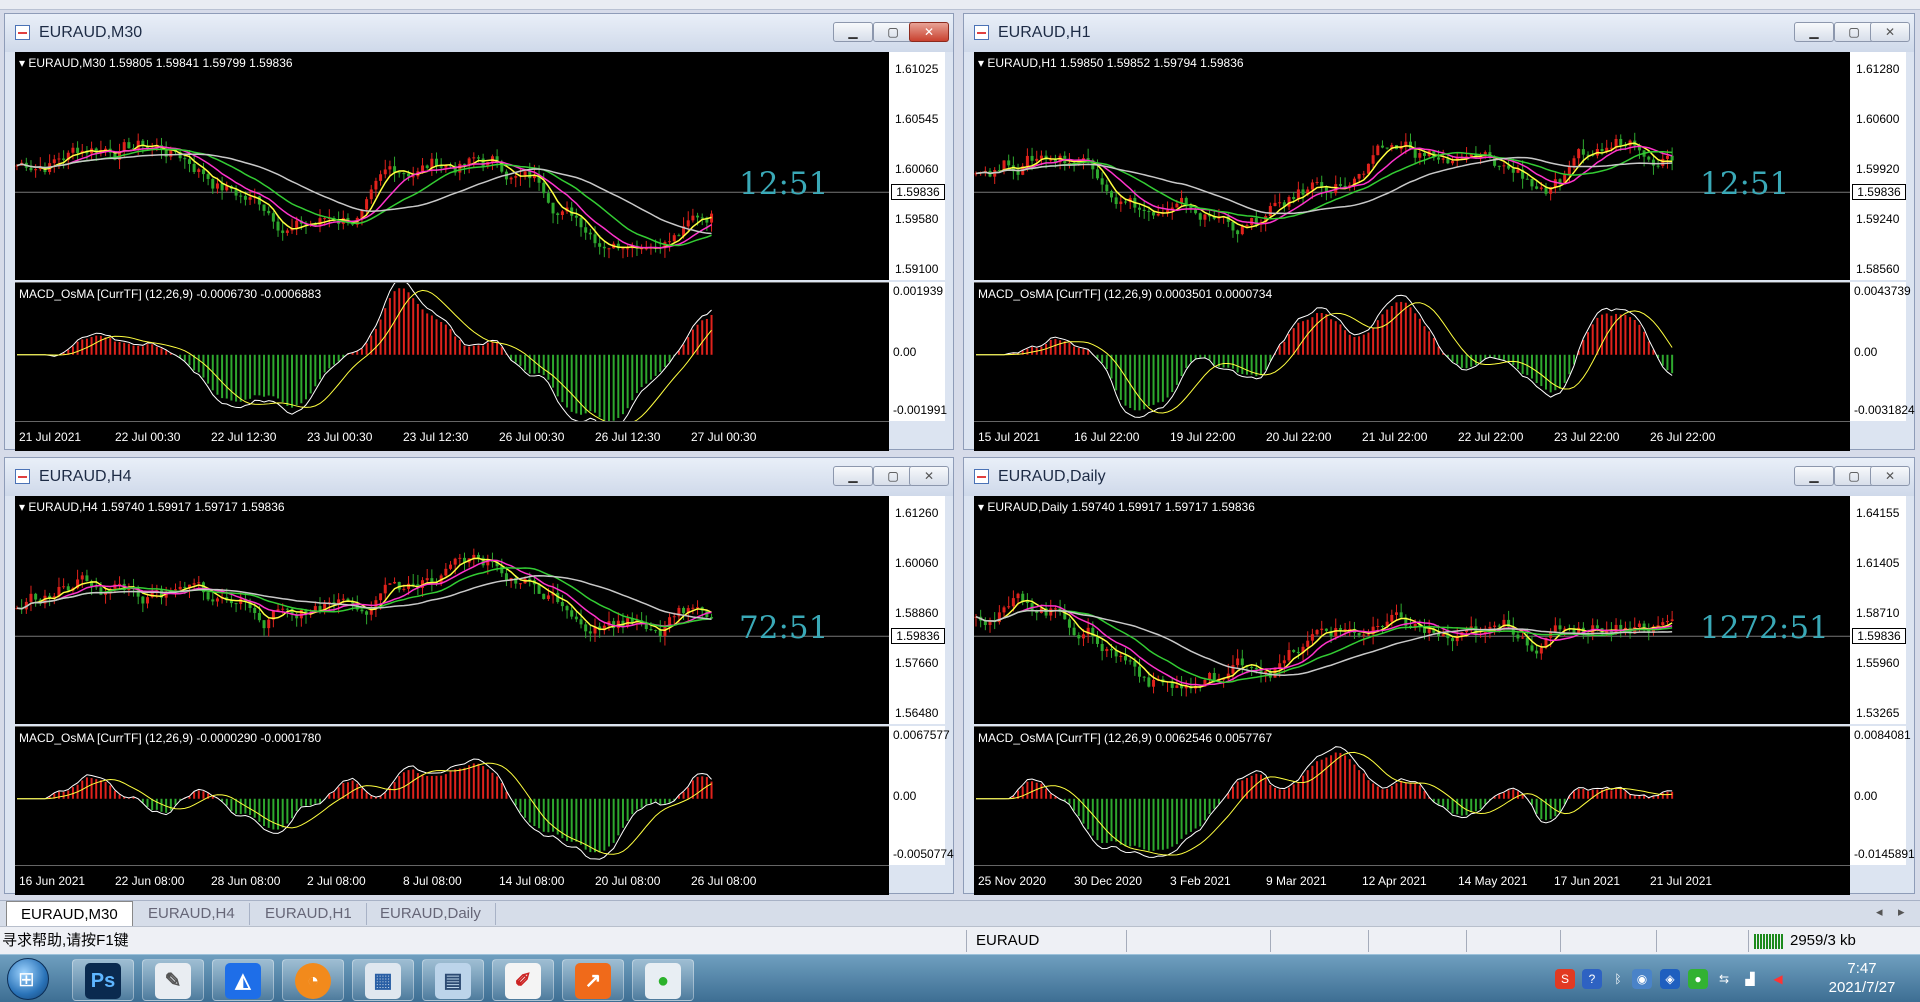 Image resolution: width=1920 pixels, height=1002 pixels. What do you see at coordinates (1296, 881) in the screenshot?
I see `time-axis-label: 9 Mar 2021` at bounding box center [1296, 881].